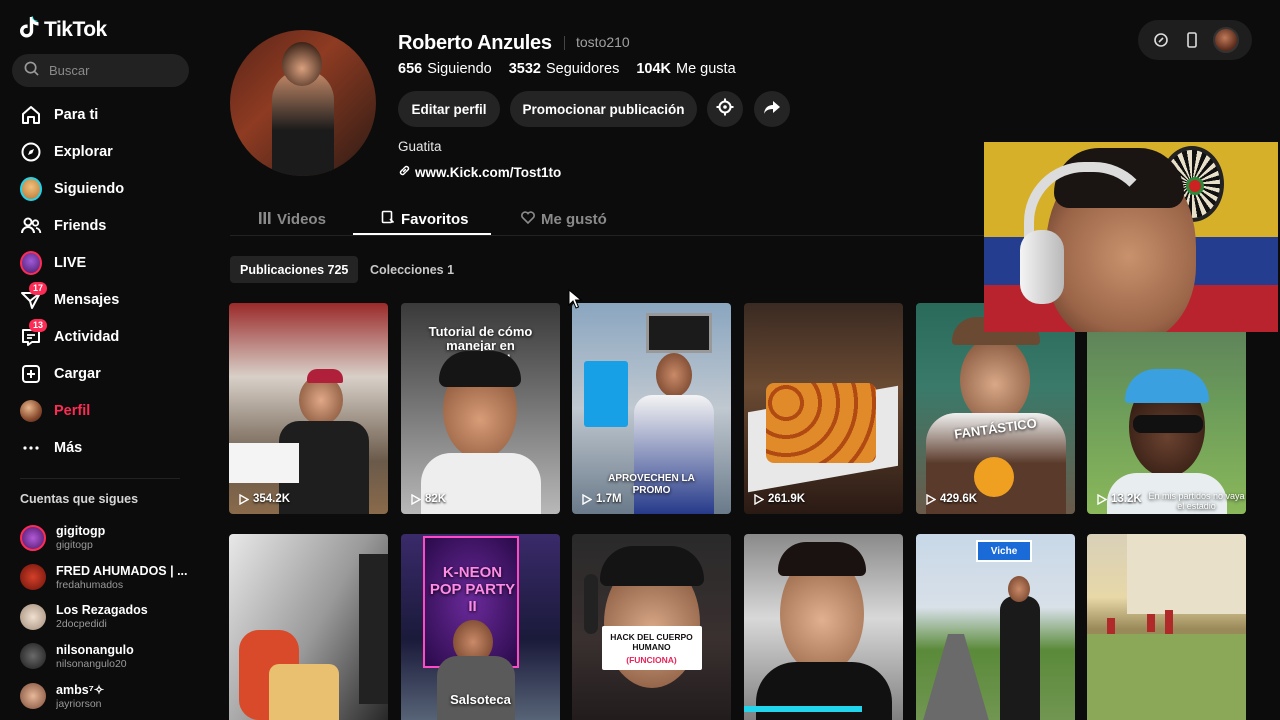 The height and width of the screenshot is (720, 1280). I want to click on following-account: ambs⁷✧ jayriorson, so click(107, 696).